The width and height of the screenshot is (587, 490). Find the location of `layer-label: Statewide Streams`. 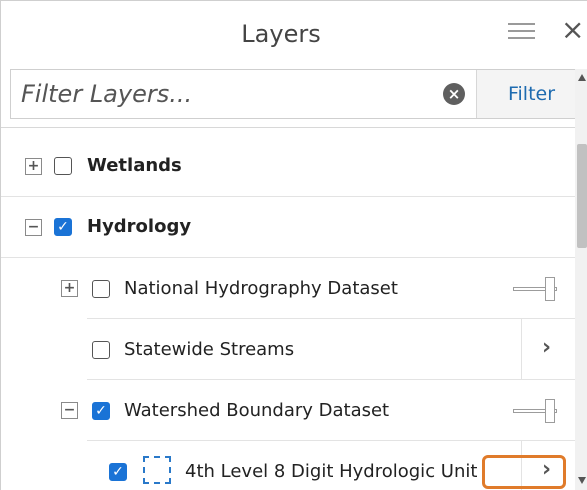

layer-label: Statewide Streams is located at coordinates (209, 349).